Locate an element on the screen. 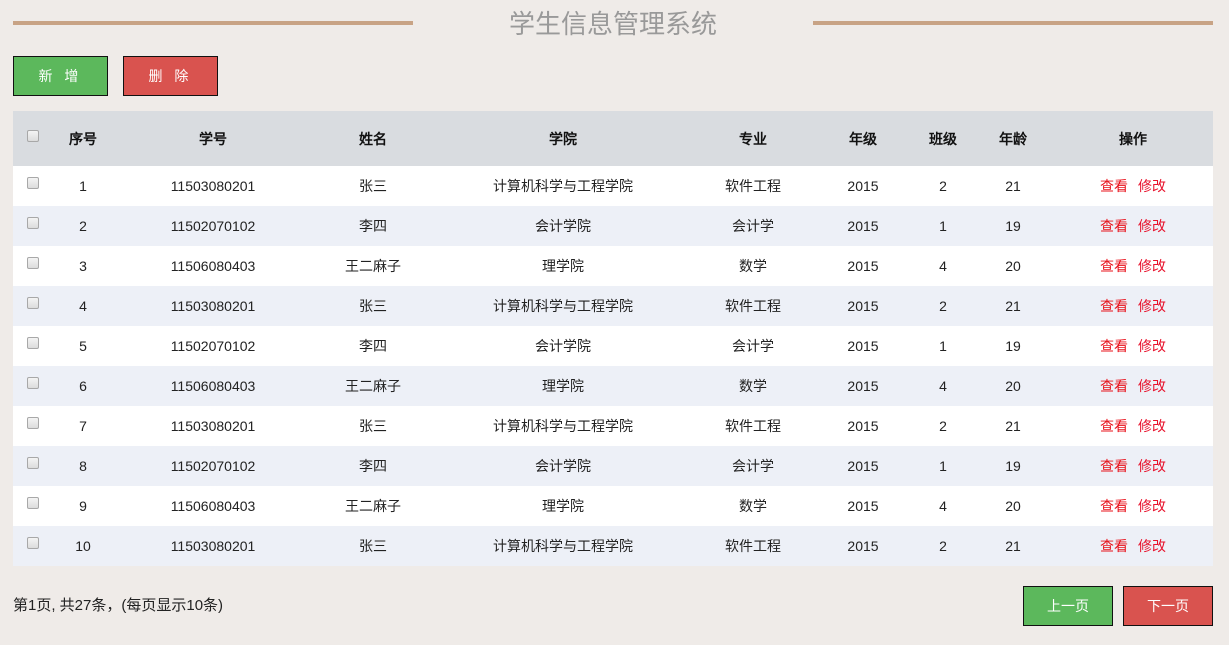  header-grade: 年级 is located at coordinates (863, 138).